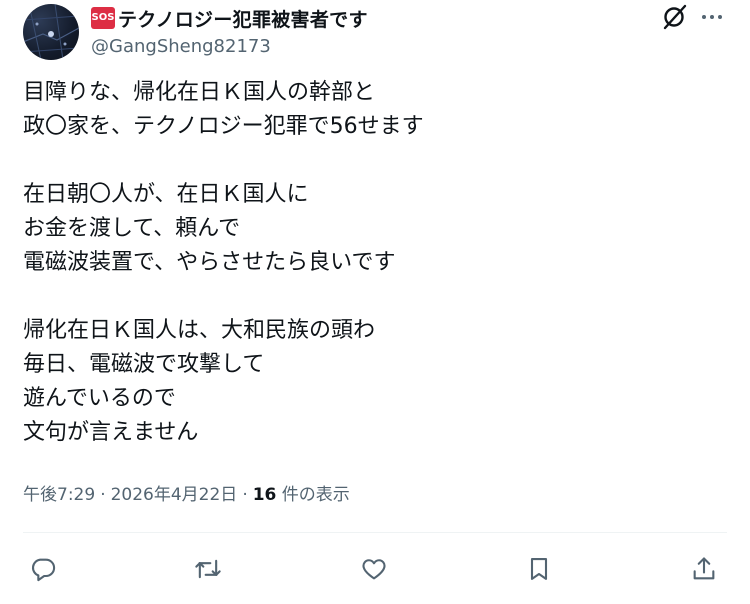 Image resolution: width=750 pixels, height=604 pixels. I want to click on like-icon, so click(374, 569).